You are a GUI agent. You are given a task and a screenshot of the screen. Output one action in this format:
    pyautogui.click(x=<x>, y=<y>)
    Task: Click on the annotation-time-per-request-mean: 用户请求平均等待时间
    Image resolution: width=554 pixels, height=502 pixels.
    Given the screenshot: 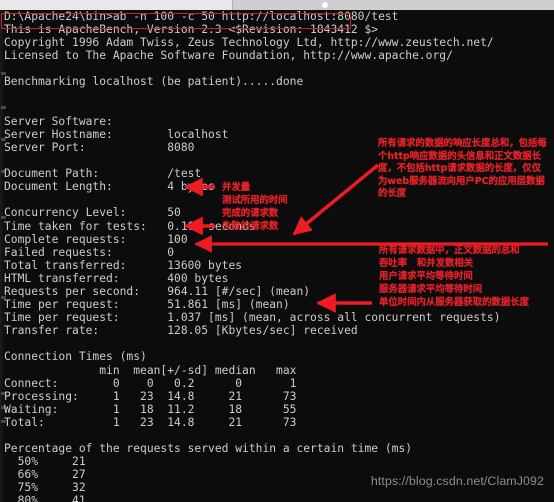 What is the action you would take?
    pyautogui.click(x=426, y=276)
    